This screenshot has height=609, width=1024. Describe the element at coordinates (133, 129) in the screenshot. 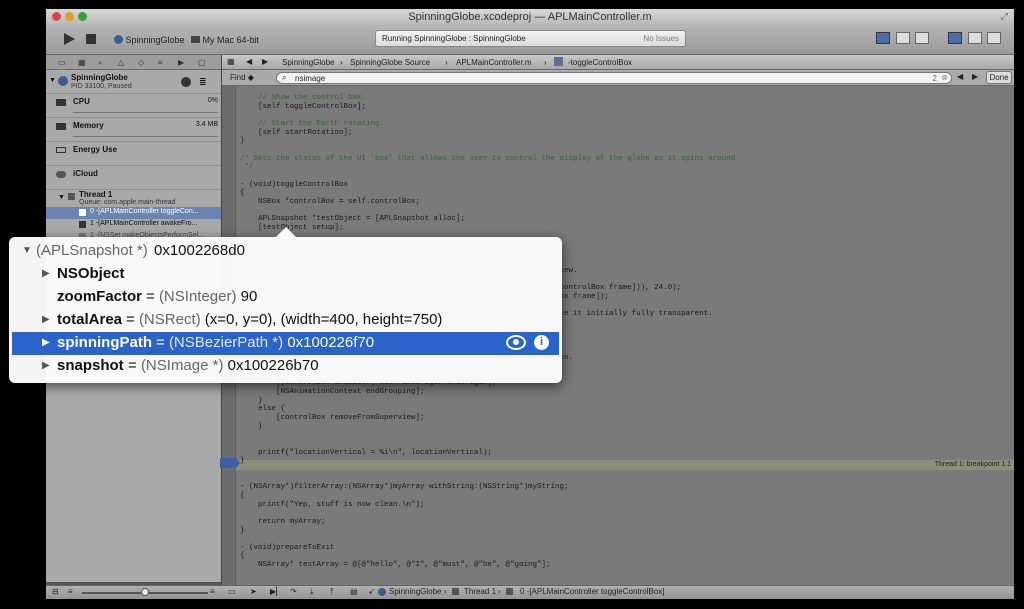

I see `gauge-memory: Memory 3.4 MB` at that location.